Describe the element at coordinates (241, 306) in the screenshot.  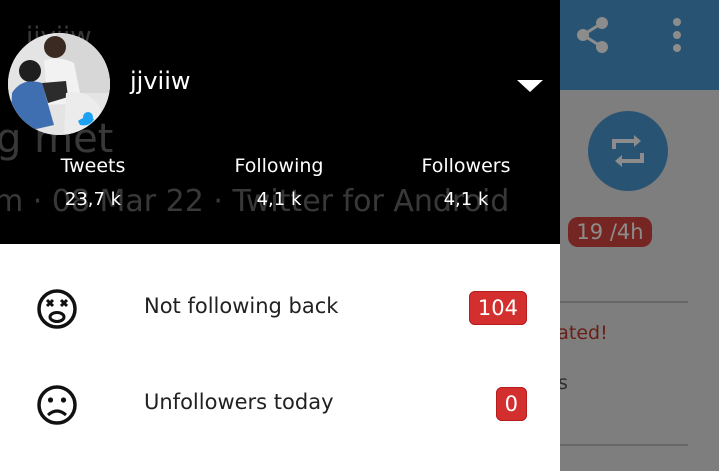
I see `menu-item-label: Not following back` at that location.